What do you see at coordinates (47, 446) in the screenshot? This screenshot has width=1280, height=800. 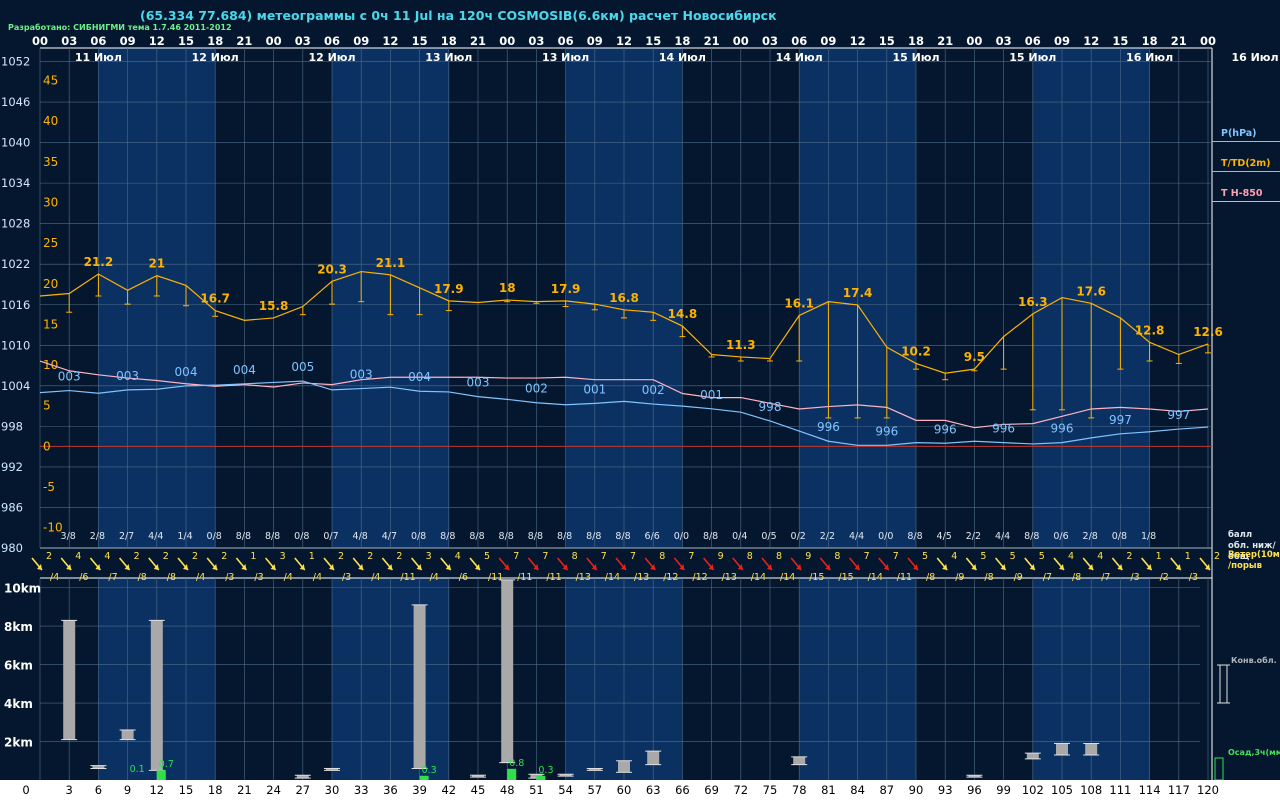 I see `temperature-tick-label: 0` at bounding box center [47, 446].